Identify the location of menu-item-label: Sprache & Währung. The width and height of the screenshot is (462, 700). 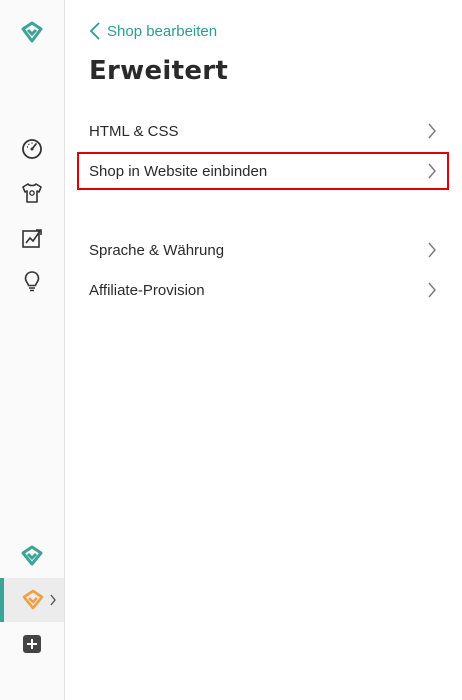
(157, 250).